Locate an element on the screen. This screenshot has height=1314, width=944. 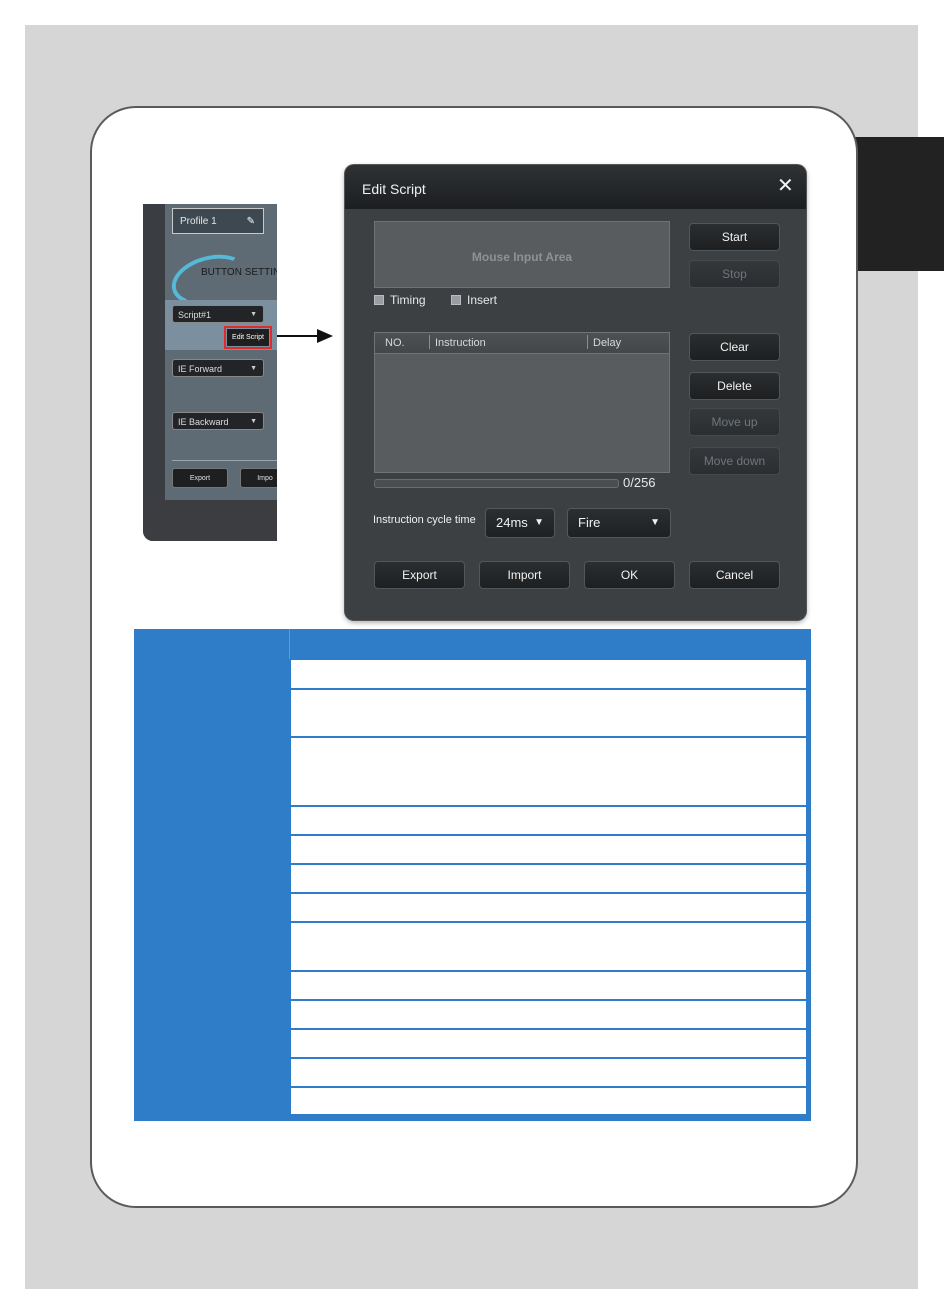
backward-dropdown: IE Backward ▼ is located at coordinates (218, 421).